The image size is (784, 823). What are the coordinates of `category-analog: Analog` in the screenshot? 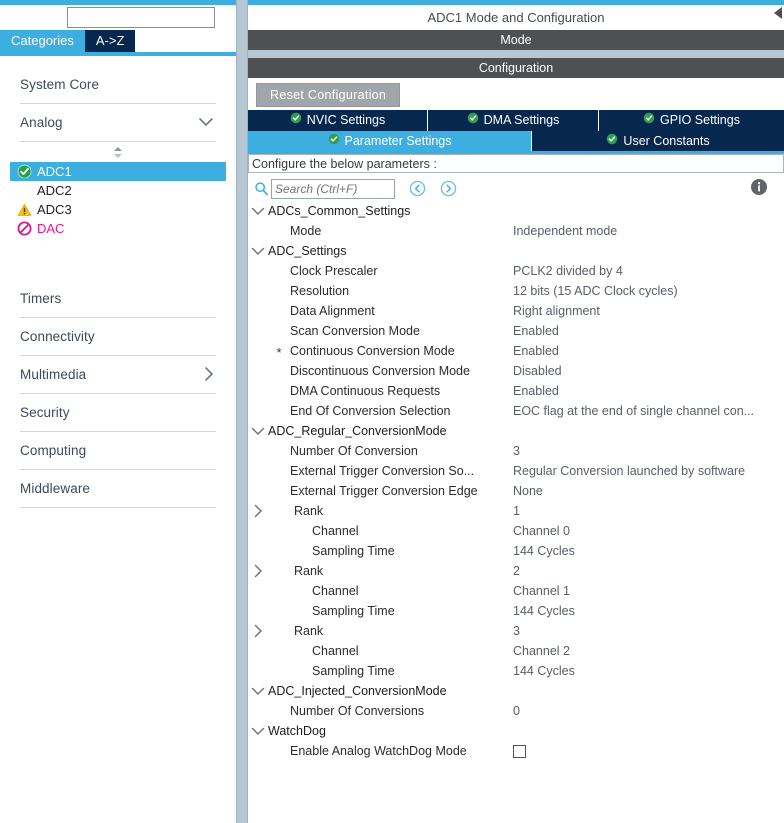 It's located at (118, 123).